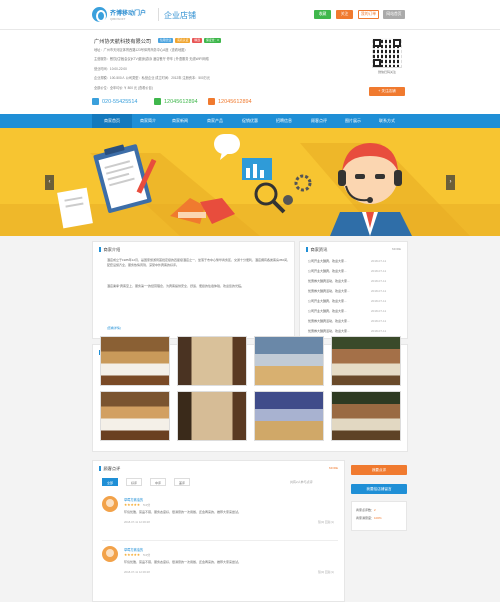 This screenshot has height=602, width=500. What do you see at coordinates (180, 15) in the screenshot?
I see `shop-name: 企业店铺` at bounding box center [180, 15].